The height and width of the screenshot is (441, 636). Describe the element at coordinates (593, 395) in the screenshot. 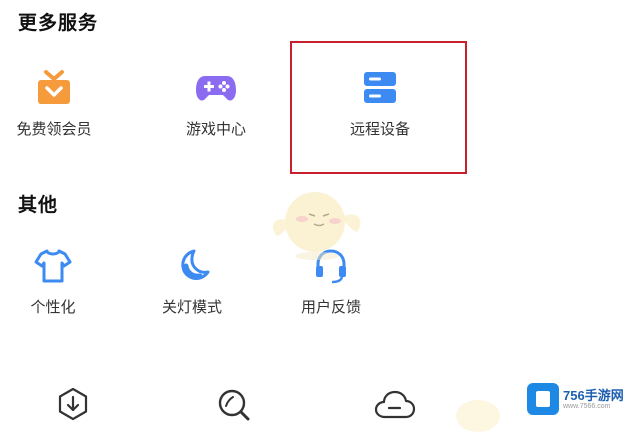

I see `watermark-brand: 756手游网` at that location.